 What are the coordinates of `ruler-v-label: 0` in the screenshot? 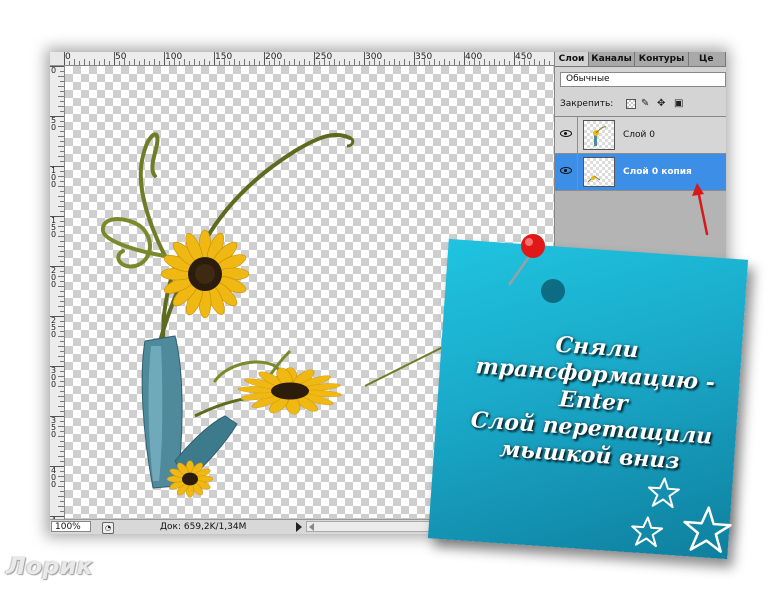 It's located at (54, 70).